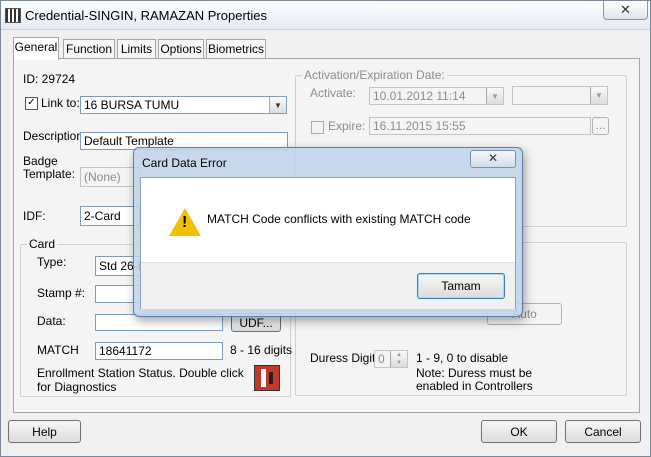  What do you see at coordinates (49, 174) in the screenshot?
I see `badge-label-line2: Template:` at bounding box center [49, 174].